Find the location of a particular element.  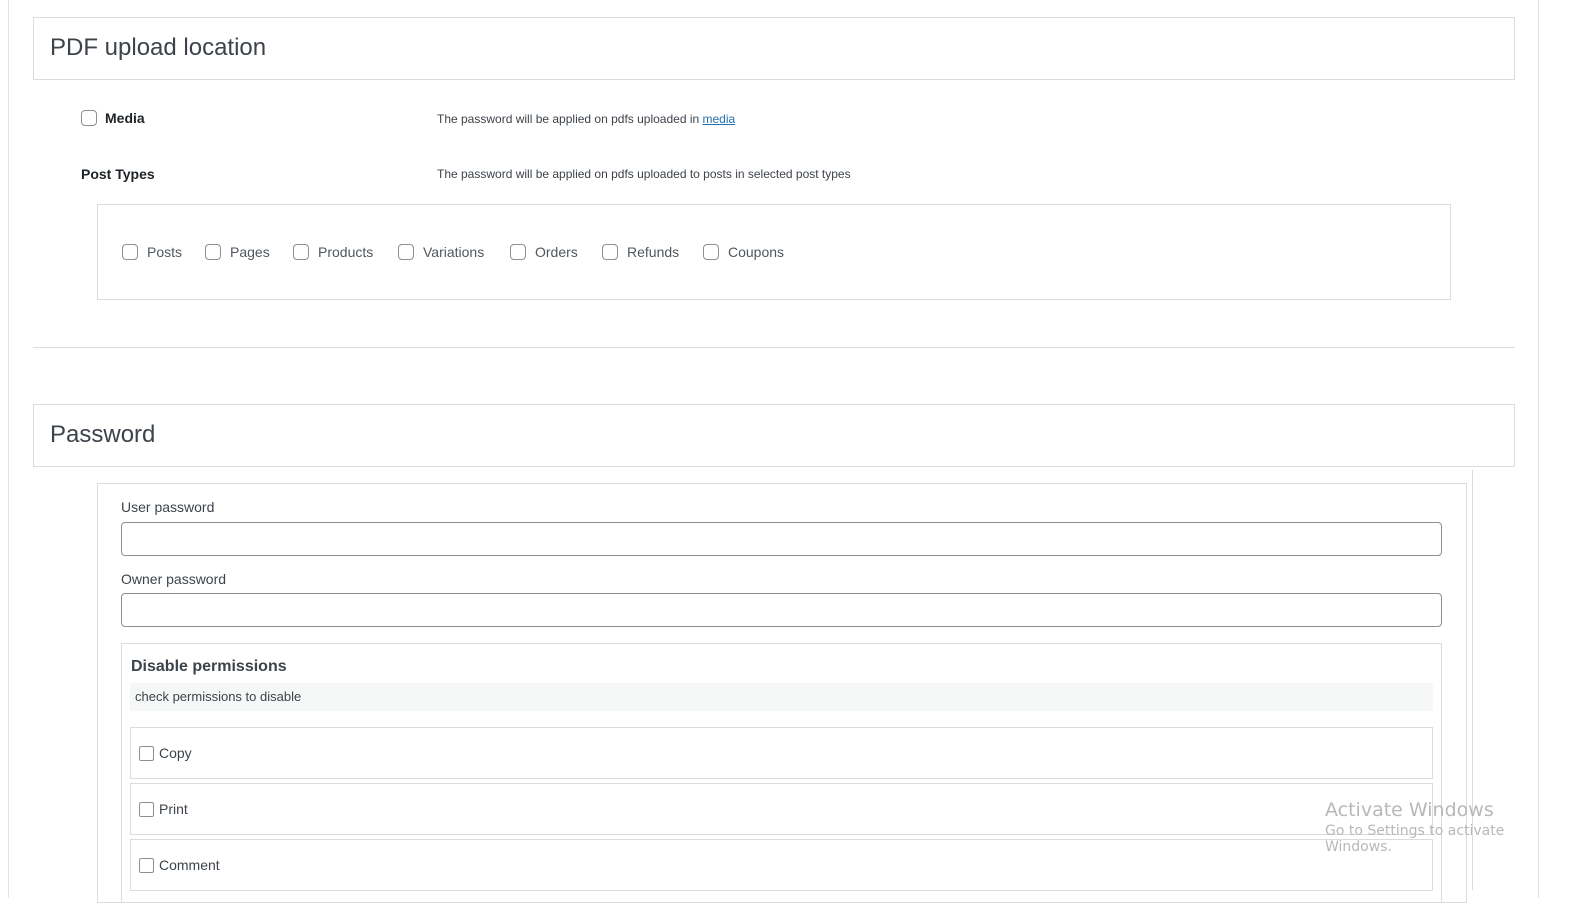

label: Posts is located at coordinates (165, 252).